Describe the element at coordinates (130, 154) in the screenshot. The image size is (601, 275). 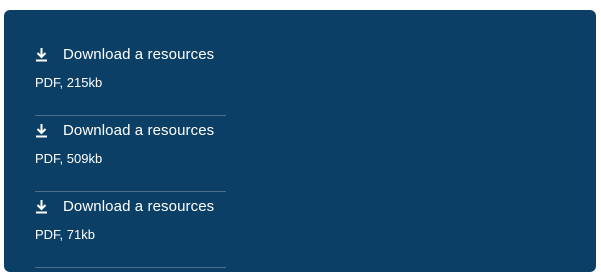
I see `resource-item: Download a resources PDF, 509kb` at that location.